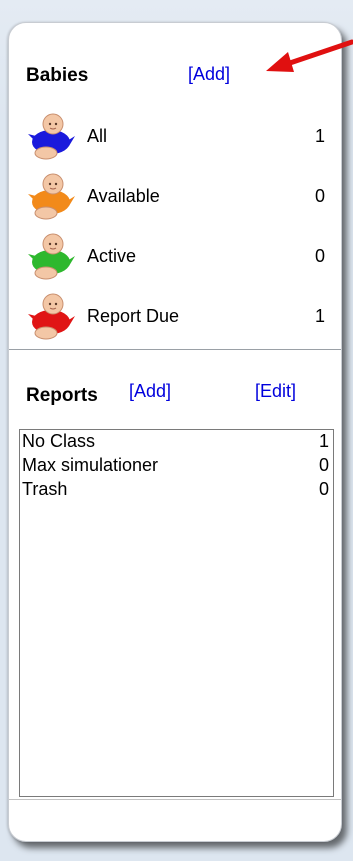 The height and width of the screenshot is (861, 353). Describe the element at coordinates (90, 465) in the screenshot. I see `list-item-name: Max simulationer` at that location.